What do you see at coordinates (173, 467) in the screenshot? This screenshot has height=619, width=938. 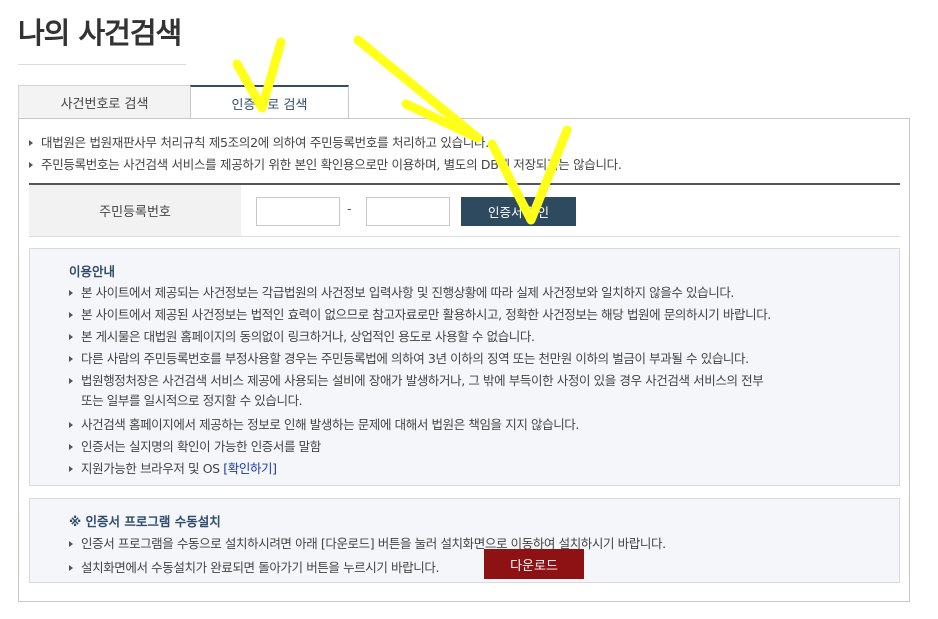 I see `list-item: 지원가능한 브라우저 및 OS [확인하기]` at bounding box center [173, 467].